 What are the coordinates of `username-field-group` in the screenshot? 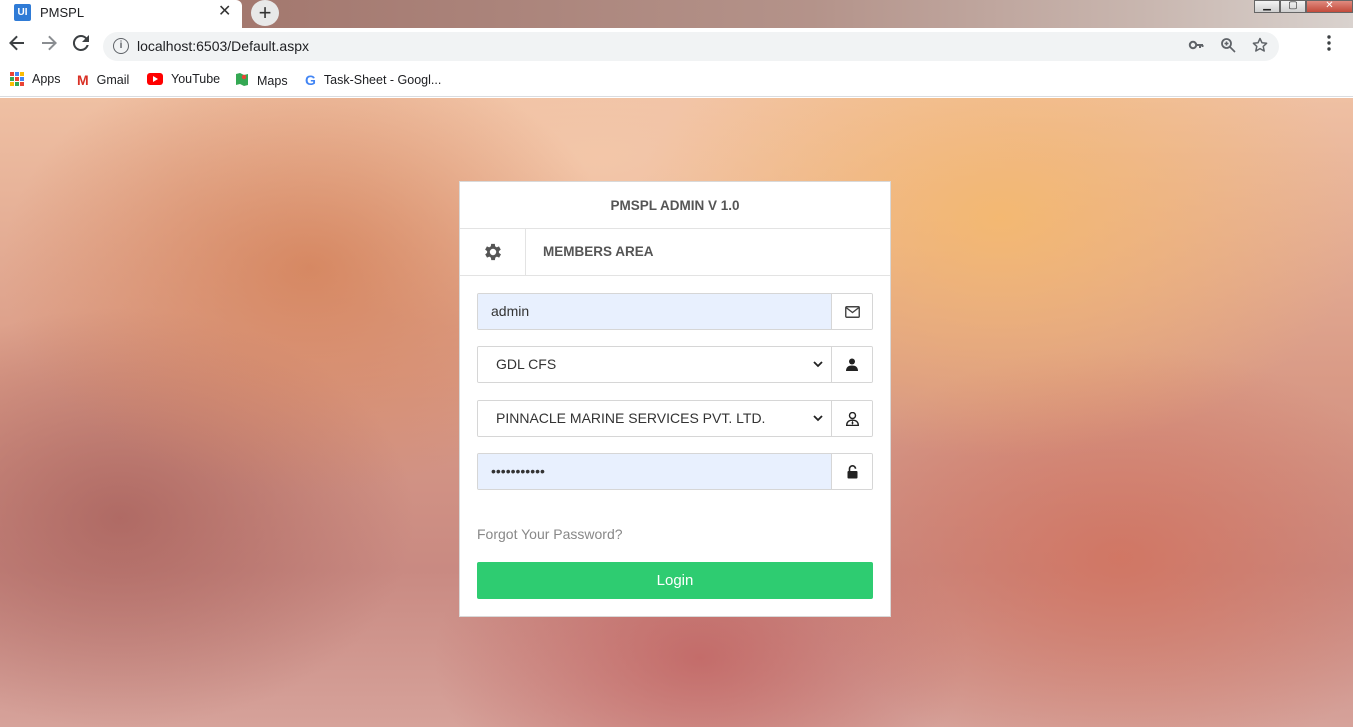 It's located at (675, 311).